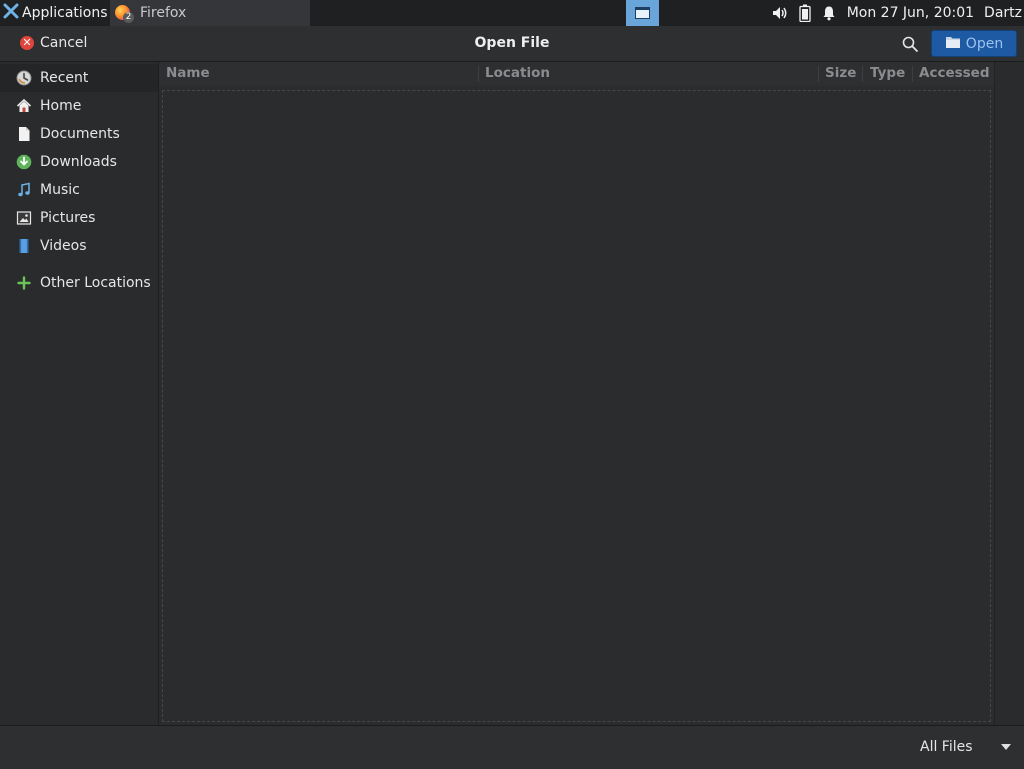 The width and height of the screenshot is (1024, 769). What do you see at coordinates (24, 190) in the screenshot?
I see `music-icon` at bounding box center [24, 190].